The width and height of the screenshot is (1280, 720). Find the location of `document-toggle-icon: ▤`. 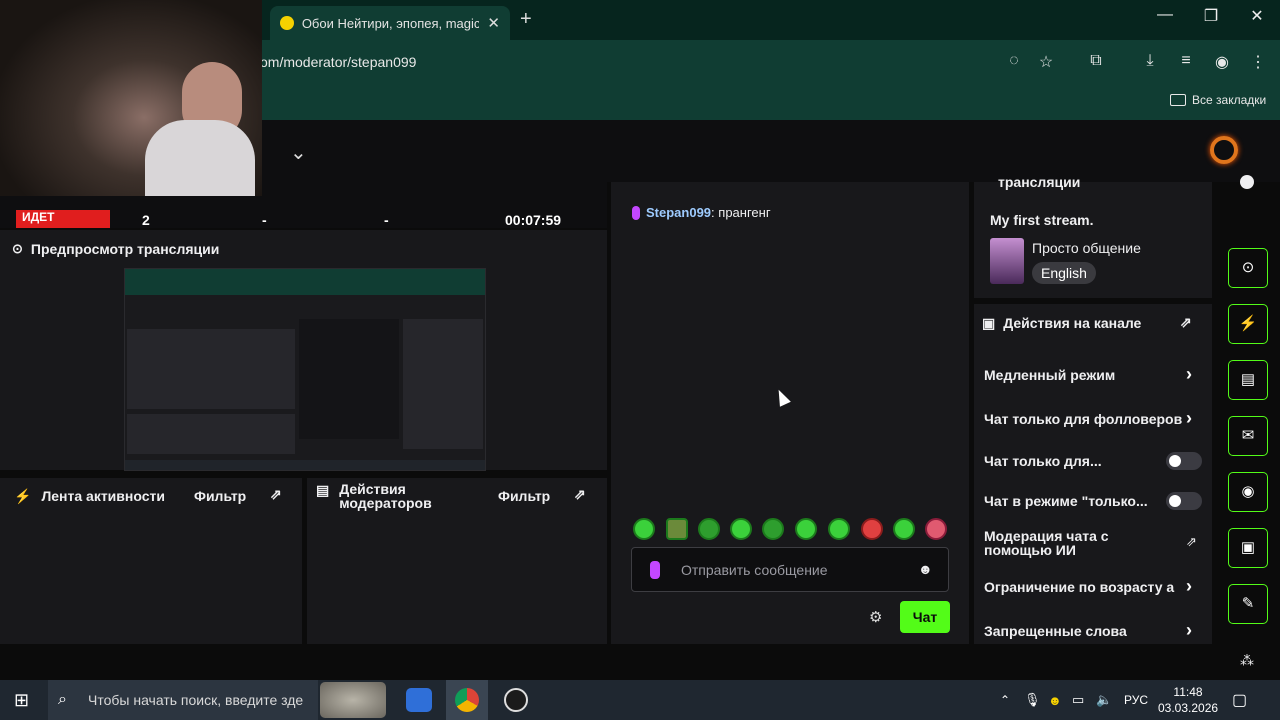

document-toggle-icon: ▤ is located at coordinates (1248, 380).